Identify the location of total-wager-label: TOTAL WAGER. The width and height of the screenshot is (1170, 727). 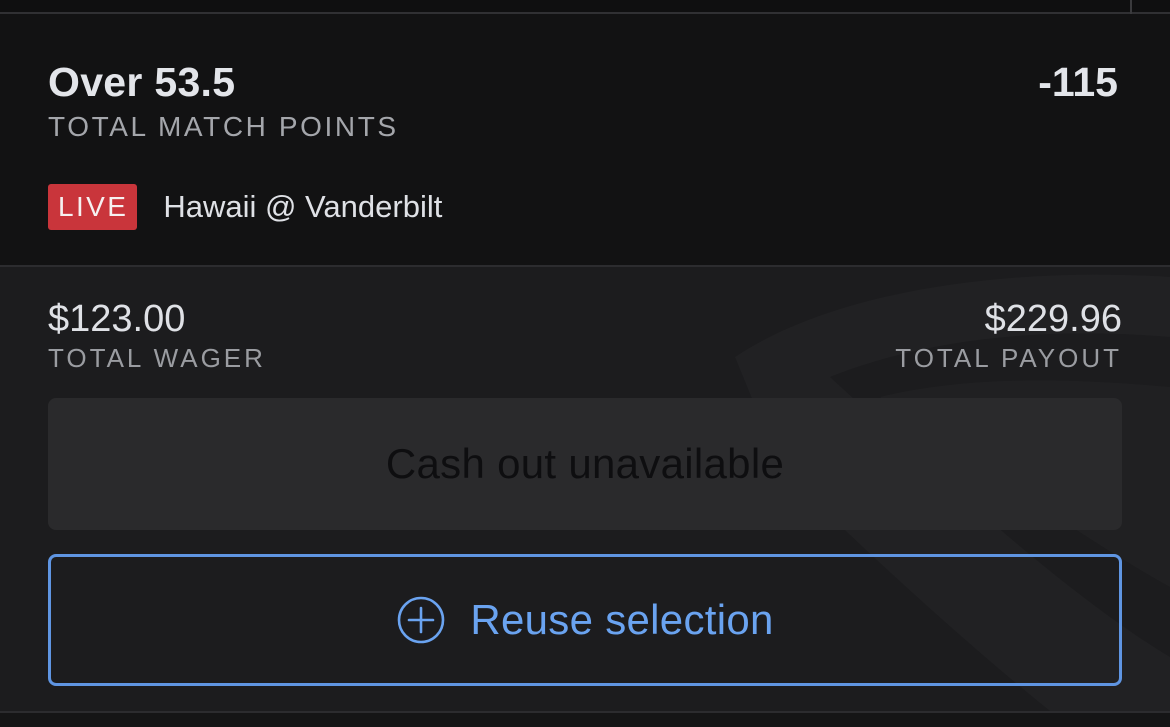
(157, 358).